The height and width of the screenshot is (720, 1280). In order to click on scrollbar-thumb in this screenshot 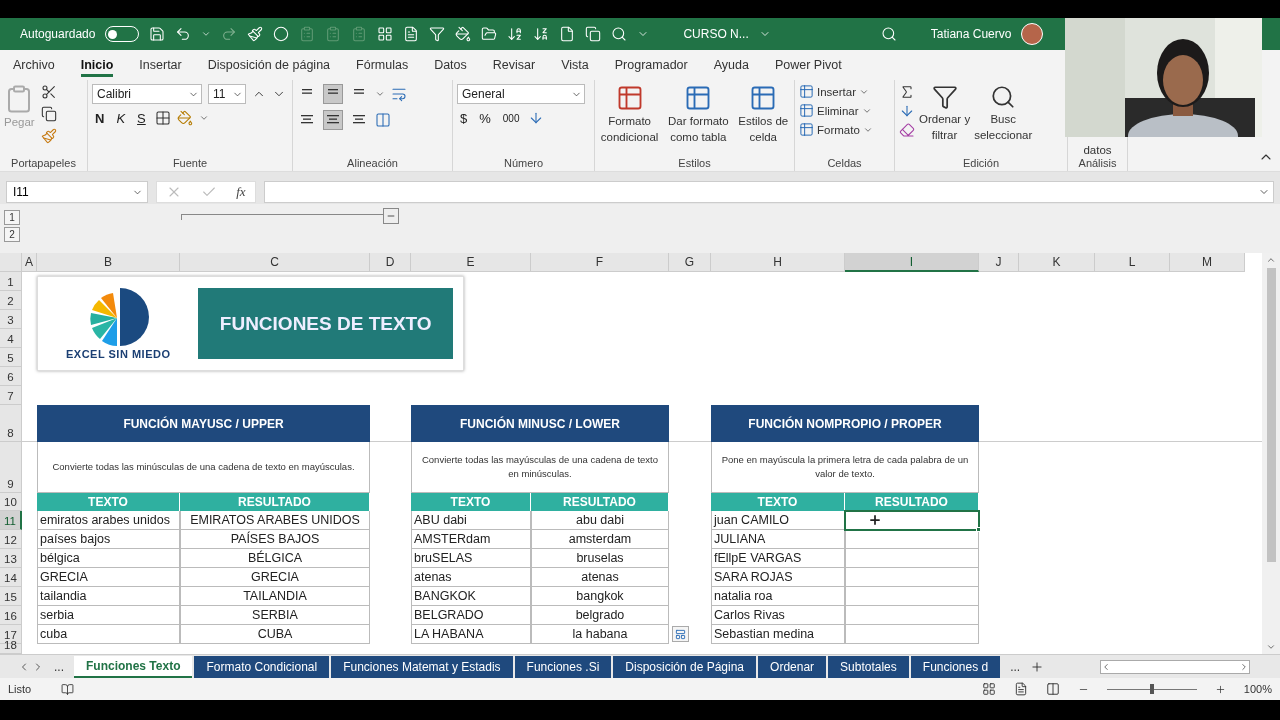, I will do `click(1271, 415)`.